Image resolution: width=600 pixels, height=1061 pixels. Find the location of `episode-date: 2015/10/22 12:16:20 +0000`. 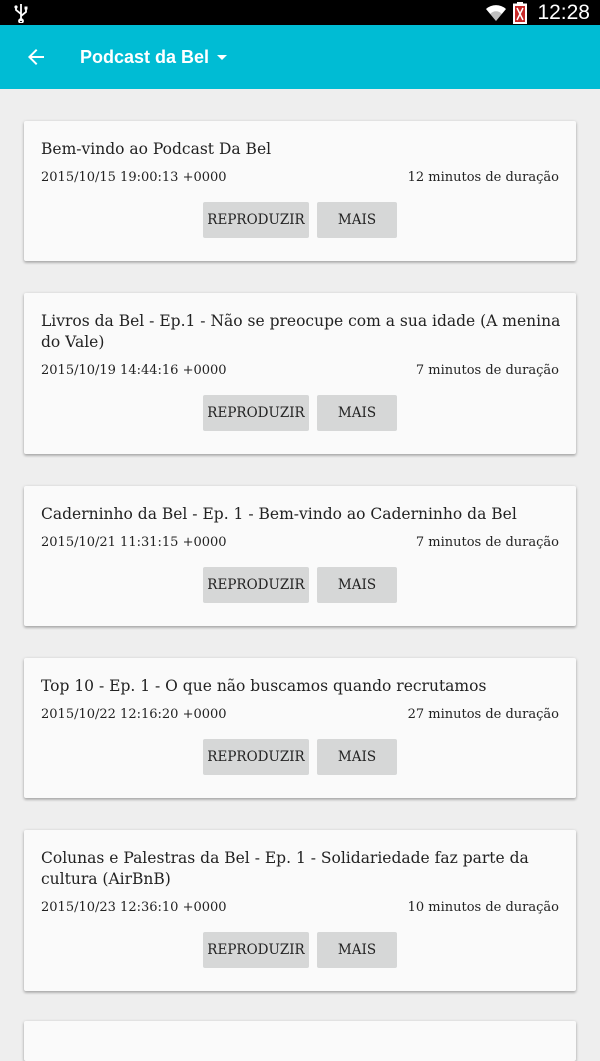

episode-date: 2015/10/22 12:16:20 +0000 is located at coordinates (134, 714).